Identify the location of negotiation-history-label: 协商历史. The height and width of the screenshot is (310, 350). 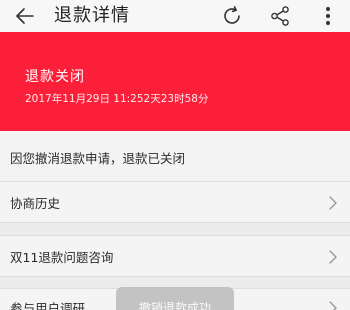
(35, 203).